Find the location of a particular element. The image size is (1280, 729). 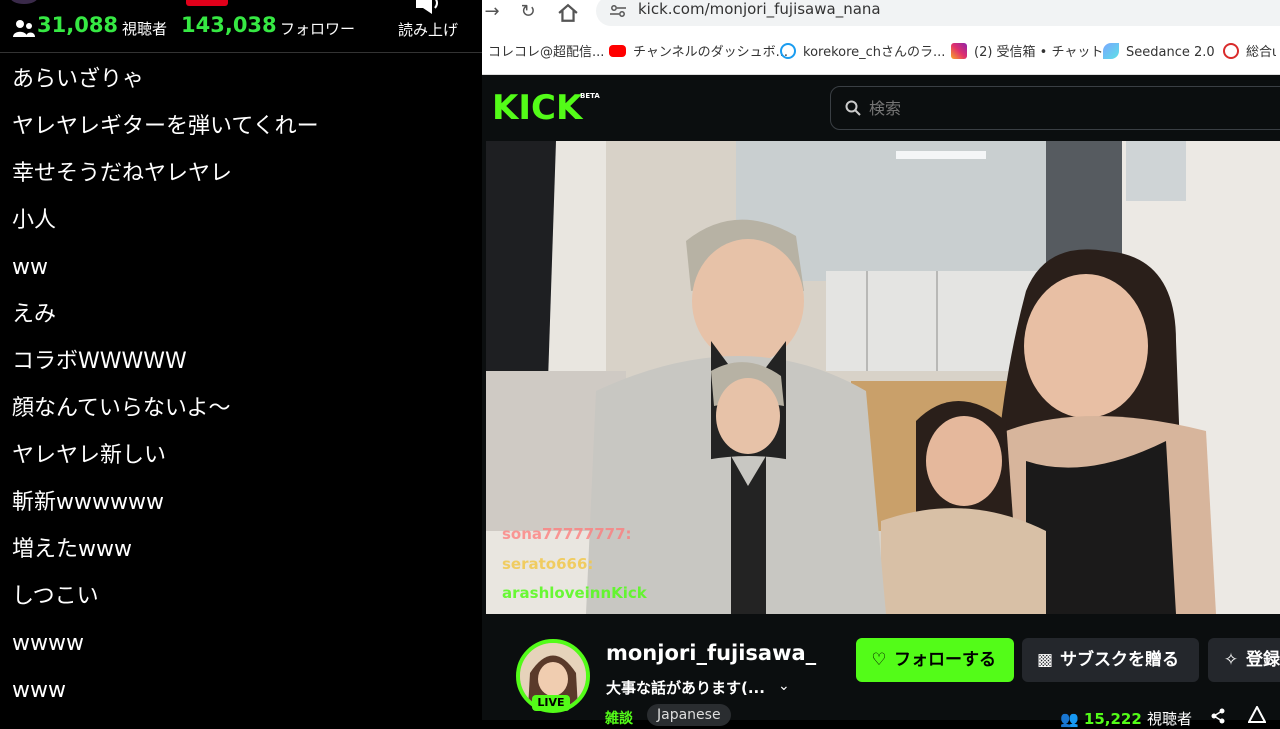

comment-item: 幸せそうだねヤレヤレ is located at coordinates (122, 173).